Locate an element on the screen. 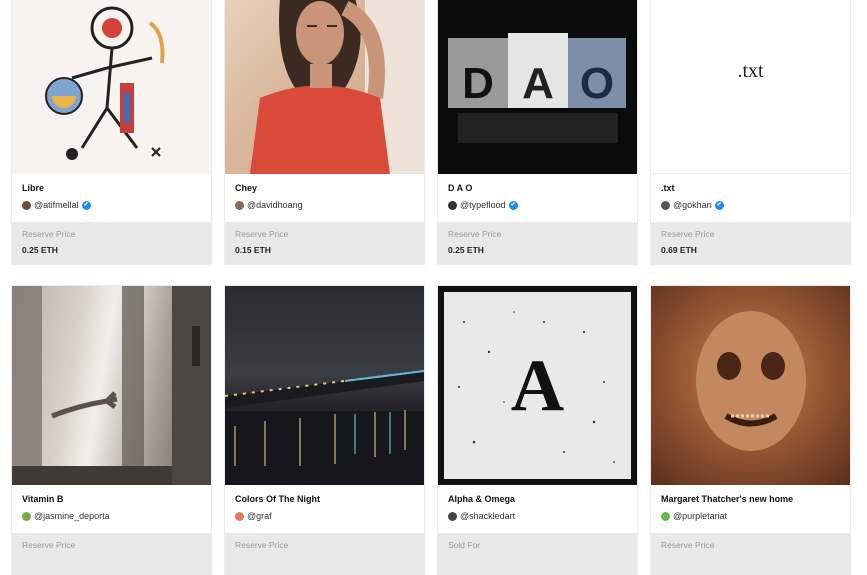  artwork-card: Colors Of The Night @graf Reserve Price is located at coordinates (324, 430).